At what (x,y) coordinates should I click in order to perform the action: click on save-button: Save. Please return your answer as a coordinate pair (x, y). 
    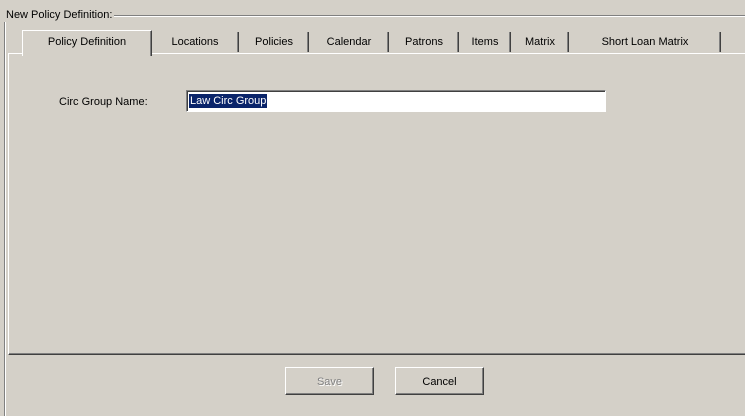
    Looking at the image, I should click on (329, 381).